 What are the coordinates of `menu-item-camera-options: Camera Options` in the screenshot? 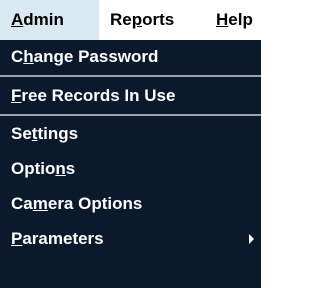 It's located at (130, 204).